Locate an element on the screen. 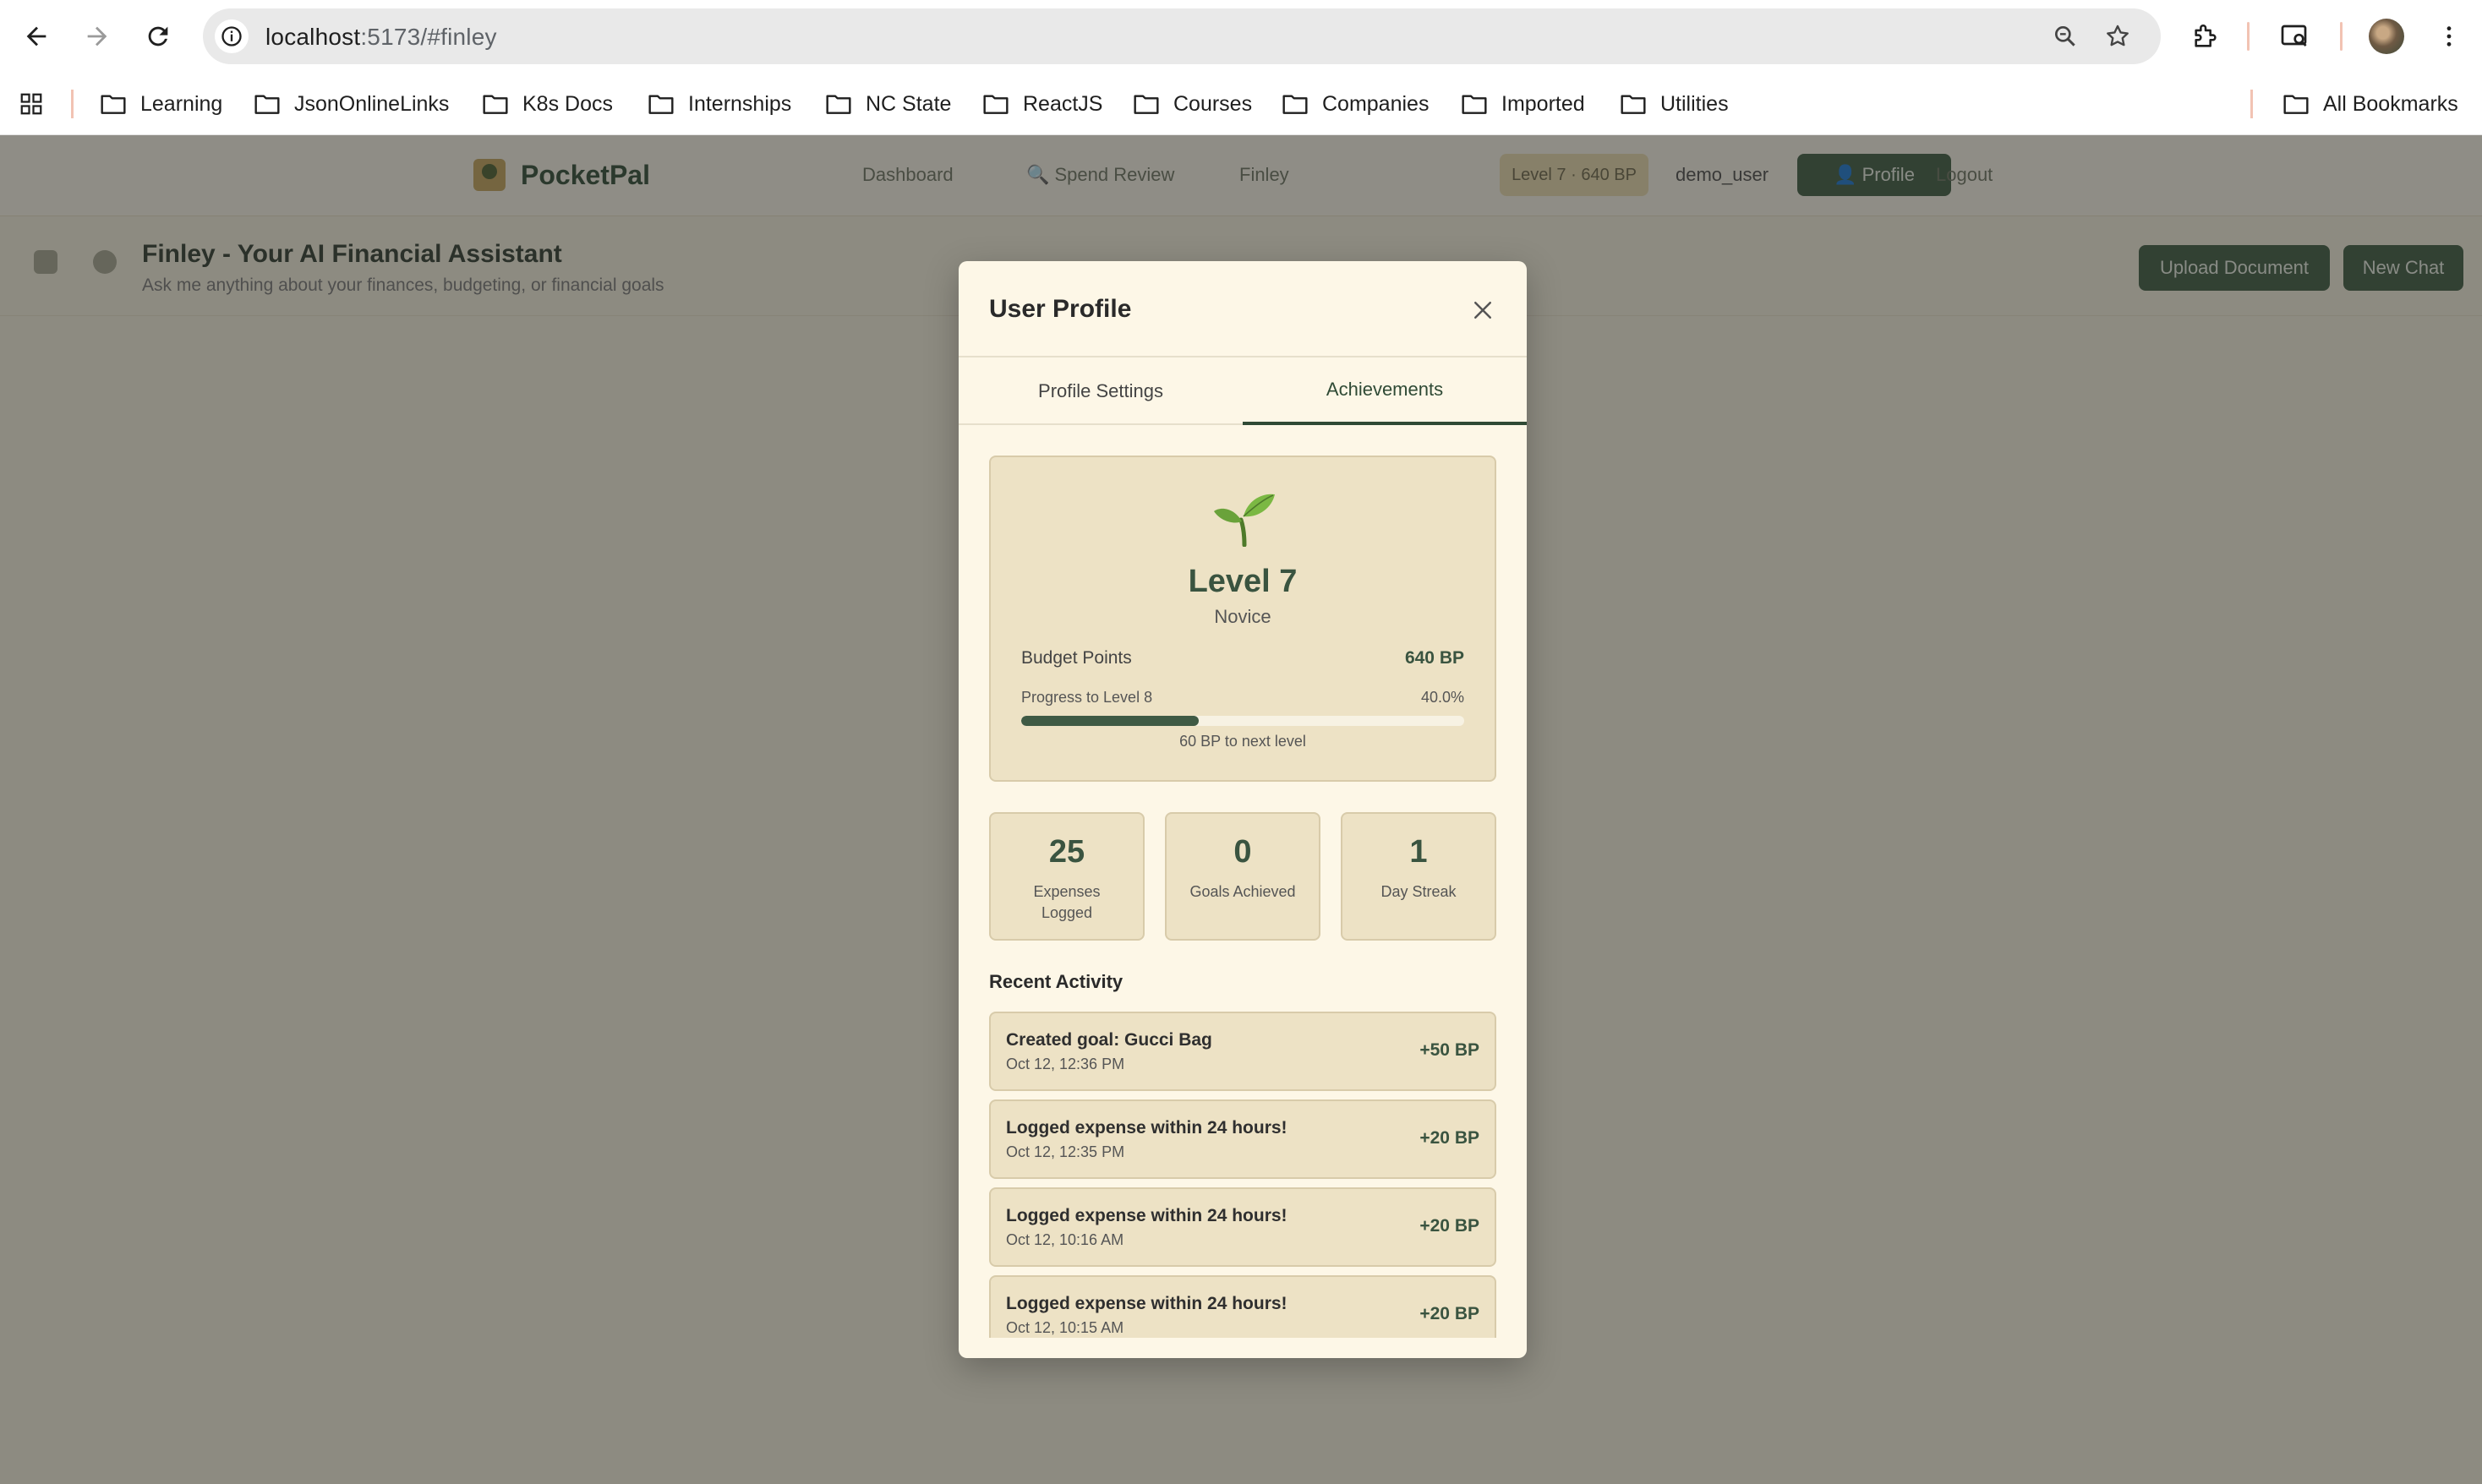  stat-value: 0 is located at coordinates (1242, 852).